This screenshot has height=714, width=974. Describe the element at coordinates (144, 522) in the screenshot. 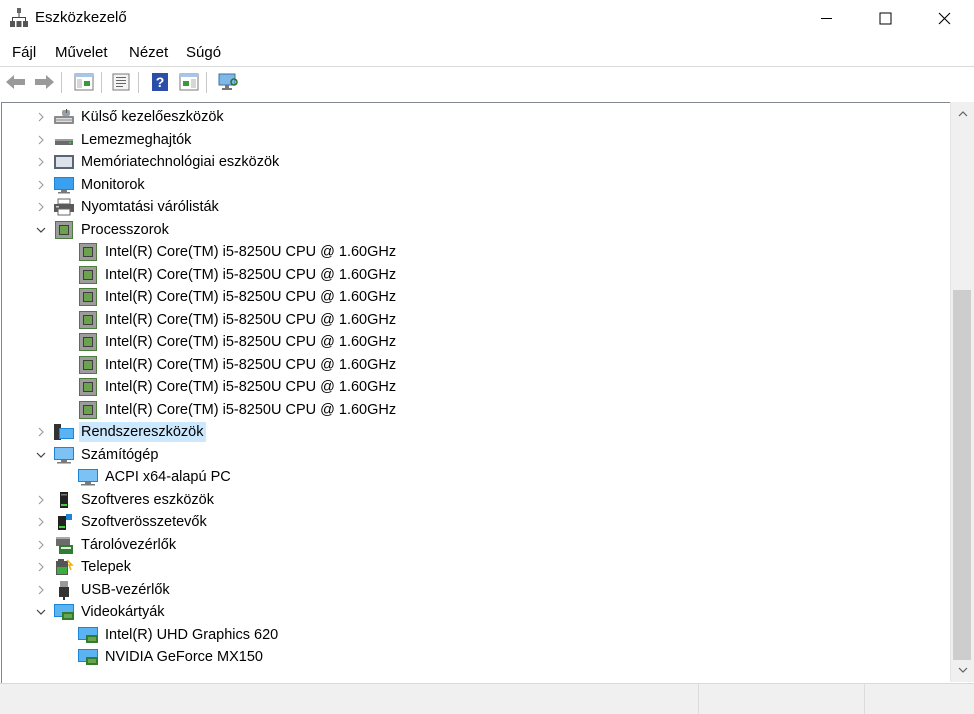

I see `tree-item-label: Szoftverösszetevők` at that location.